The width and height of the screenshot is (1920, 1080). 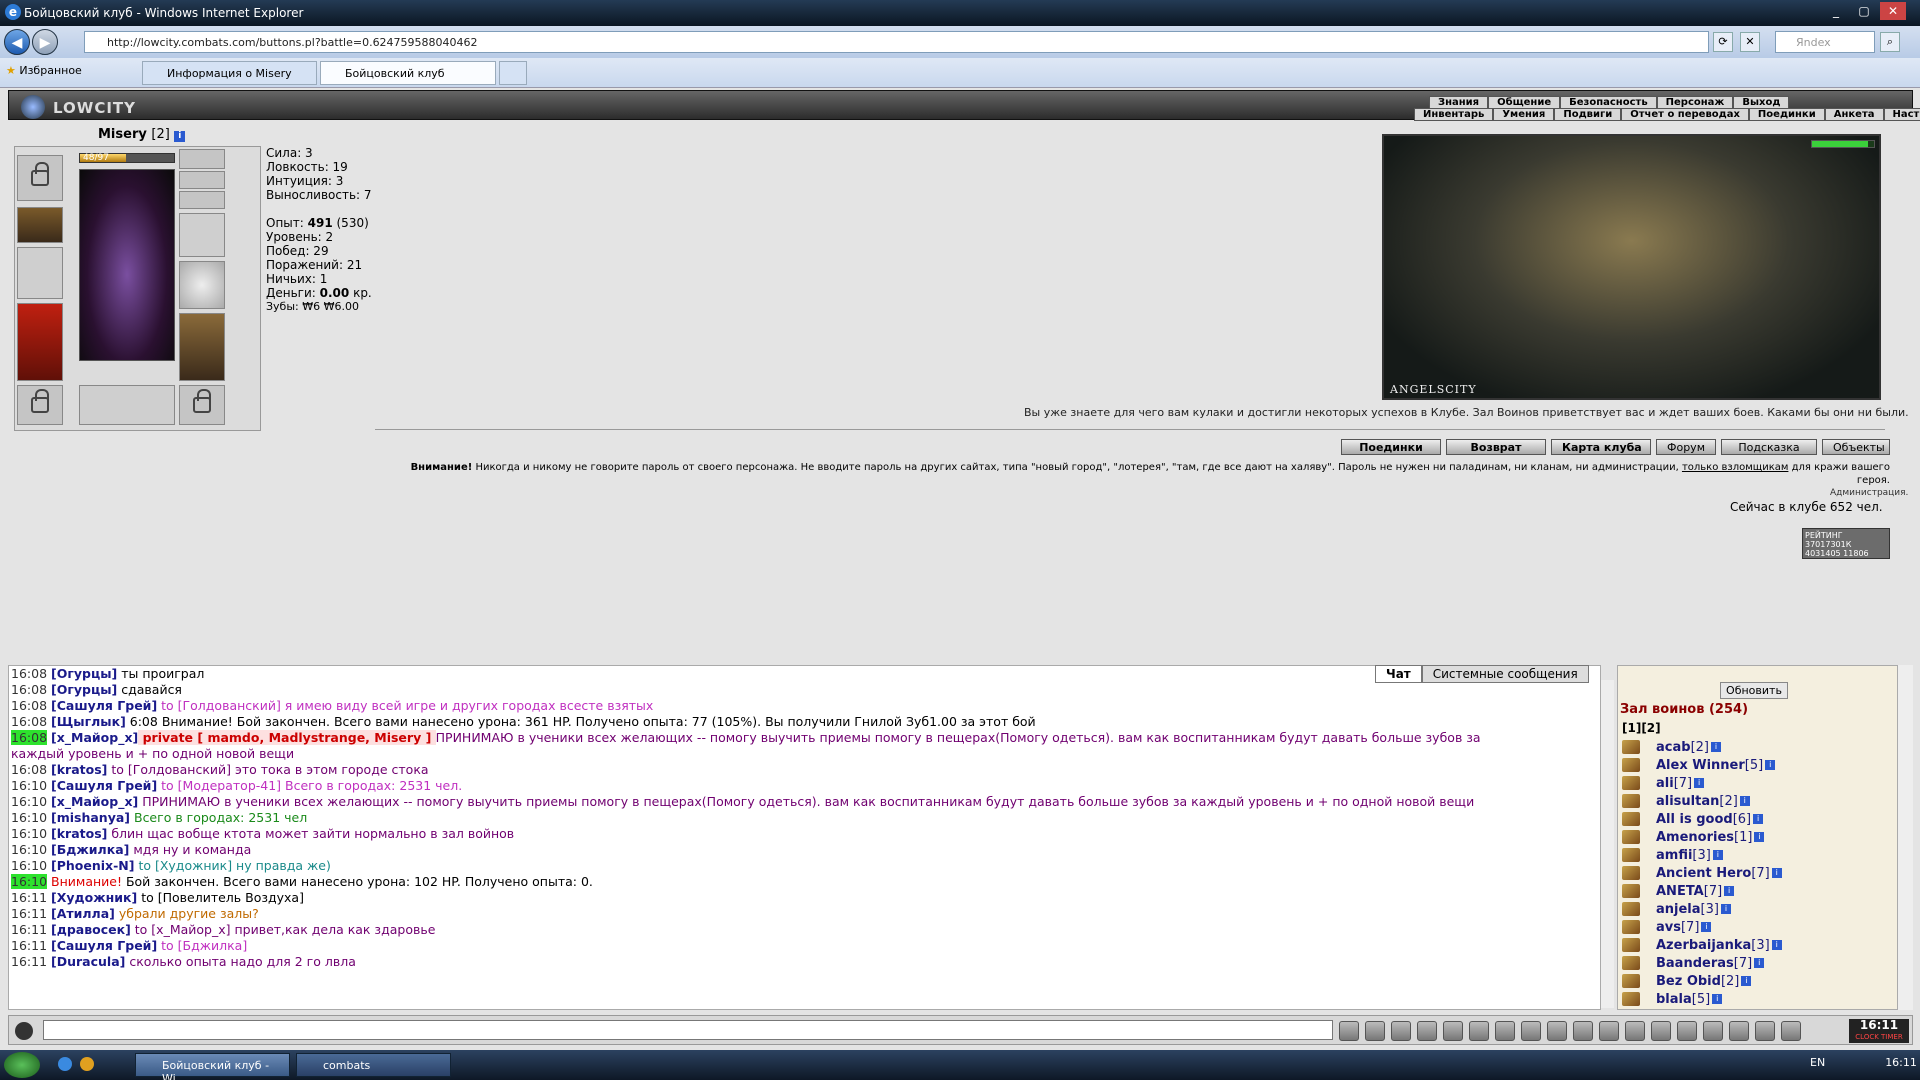 What do you see at coordinates (1635, 1031) in the screenshot?
I see `drink-icon` at bounding box center [1635, 1031].